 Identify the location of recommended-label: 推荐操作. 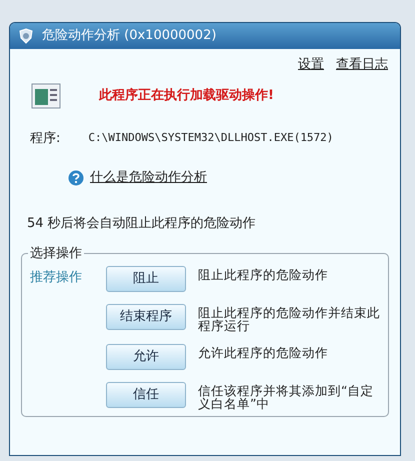
(56, 277).